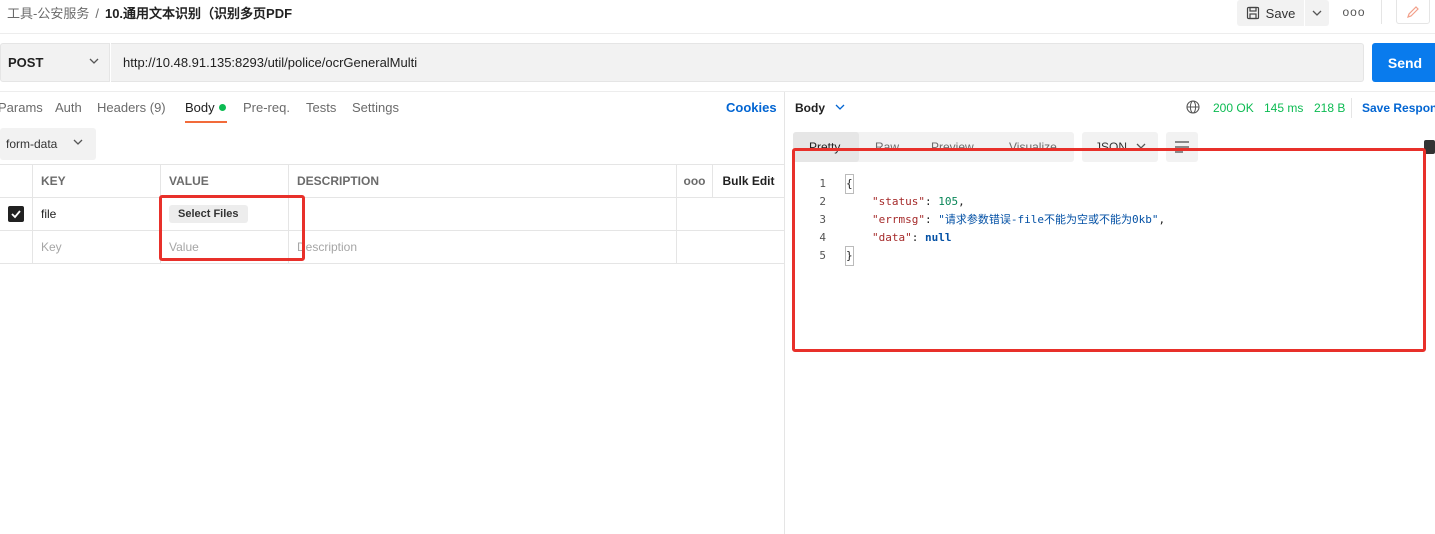 The width and height of the screenshot is (1435, 534). Describe the element at coordinates (208, 214) in the screenshot. I see `select-files-button: Select Files` at that location.